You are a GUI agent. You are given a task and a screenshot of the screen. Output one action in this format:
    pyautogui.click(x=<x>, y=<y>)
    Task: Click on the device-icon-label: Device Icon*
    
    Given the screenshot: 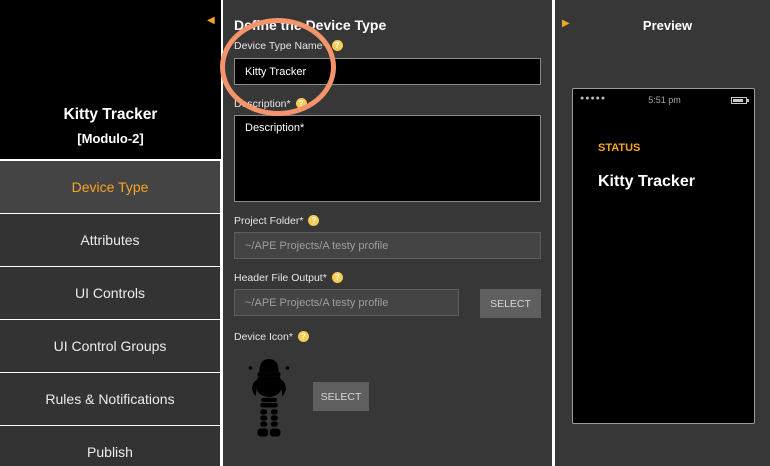 What is the action you would take?
    pyautogui.click(x=271, y=336)
    